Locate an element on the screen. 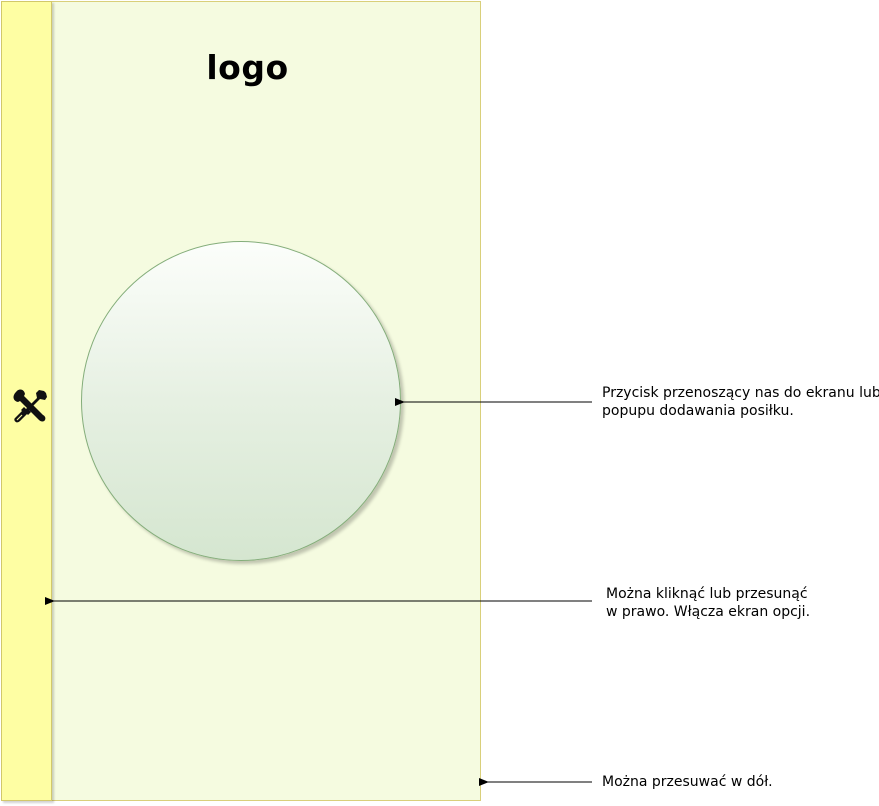 The width and height of the screenshot is (879, 806). scroll-note: Można przesuwać w dół. is located at coordinates (687, 782).